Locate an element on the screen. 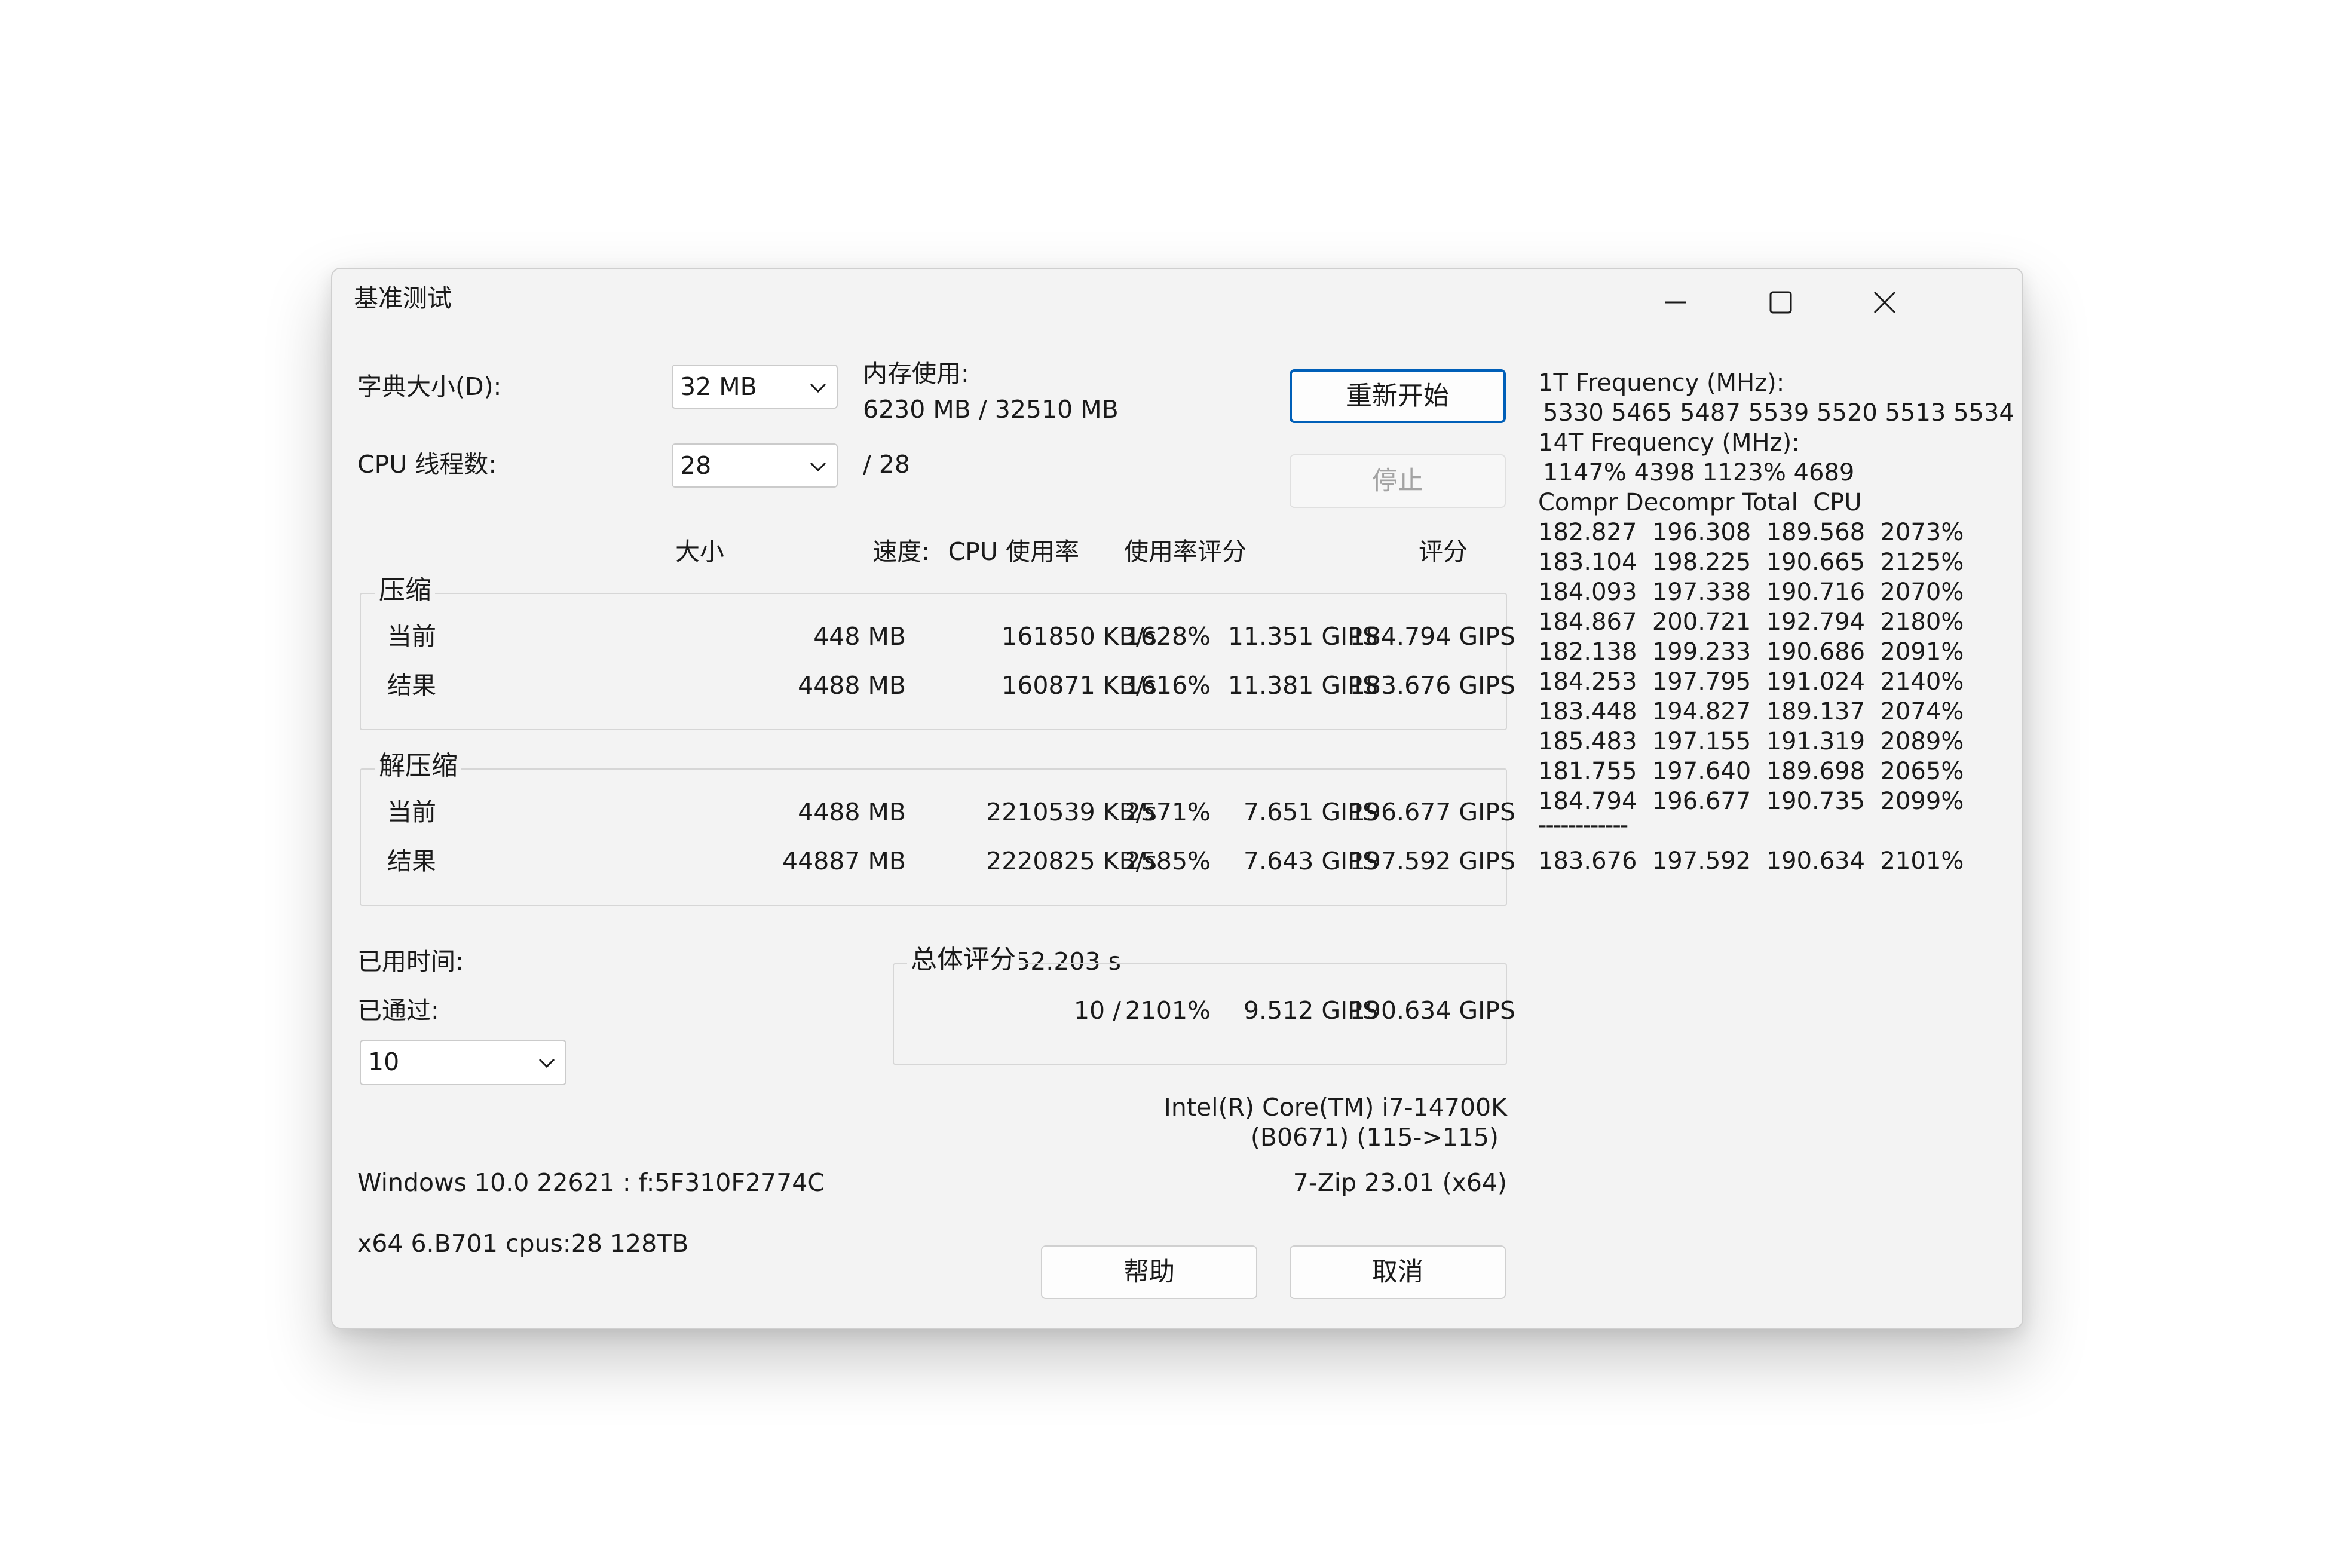  log-row: 184.093 197.338 190.716 2070% is located at coordinates (1751, 592).